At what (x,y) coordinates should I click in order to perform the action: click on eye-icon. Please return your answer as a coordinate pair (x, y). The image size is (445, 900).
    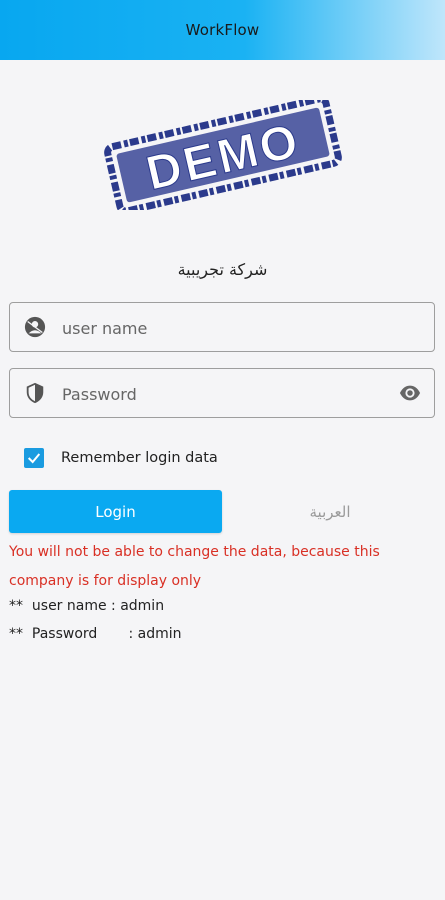
    Looking at the image, I should click on (410, 393).